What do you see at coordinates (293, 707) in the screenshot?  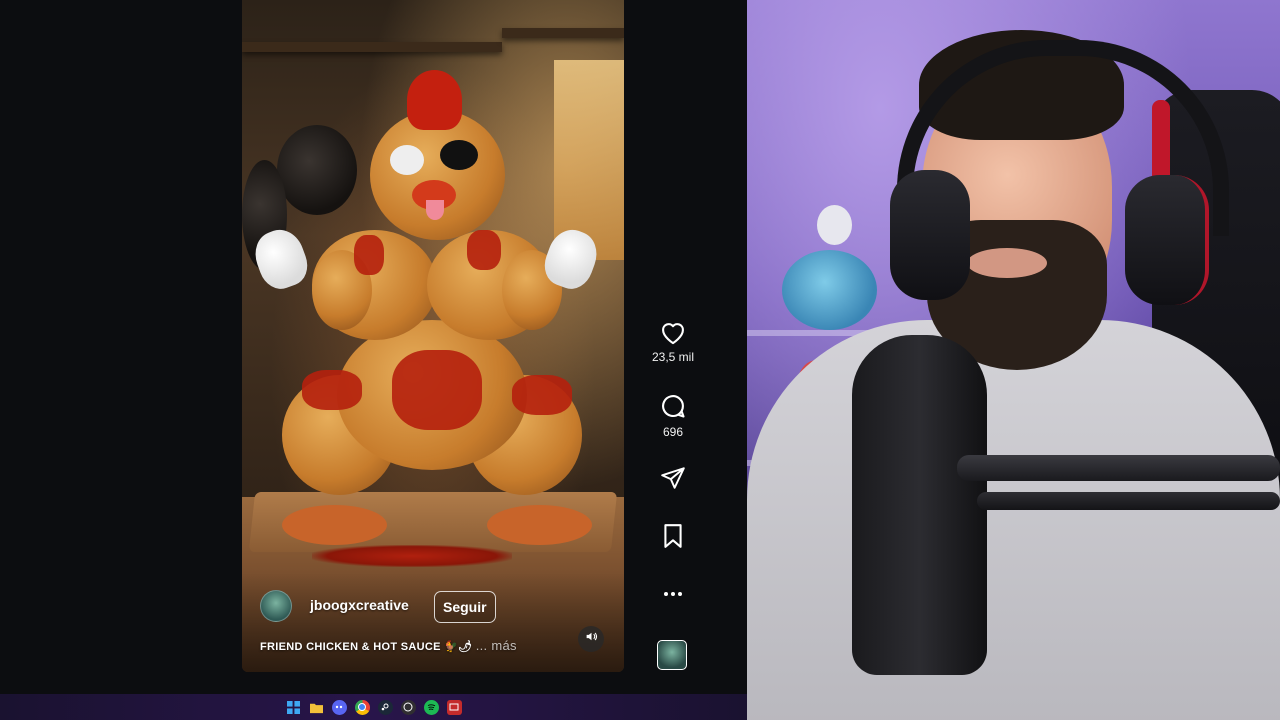 I see `windows-start-icon` at bounding box center [293, 707].